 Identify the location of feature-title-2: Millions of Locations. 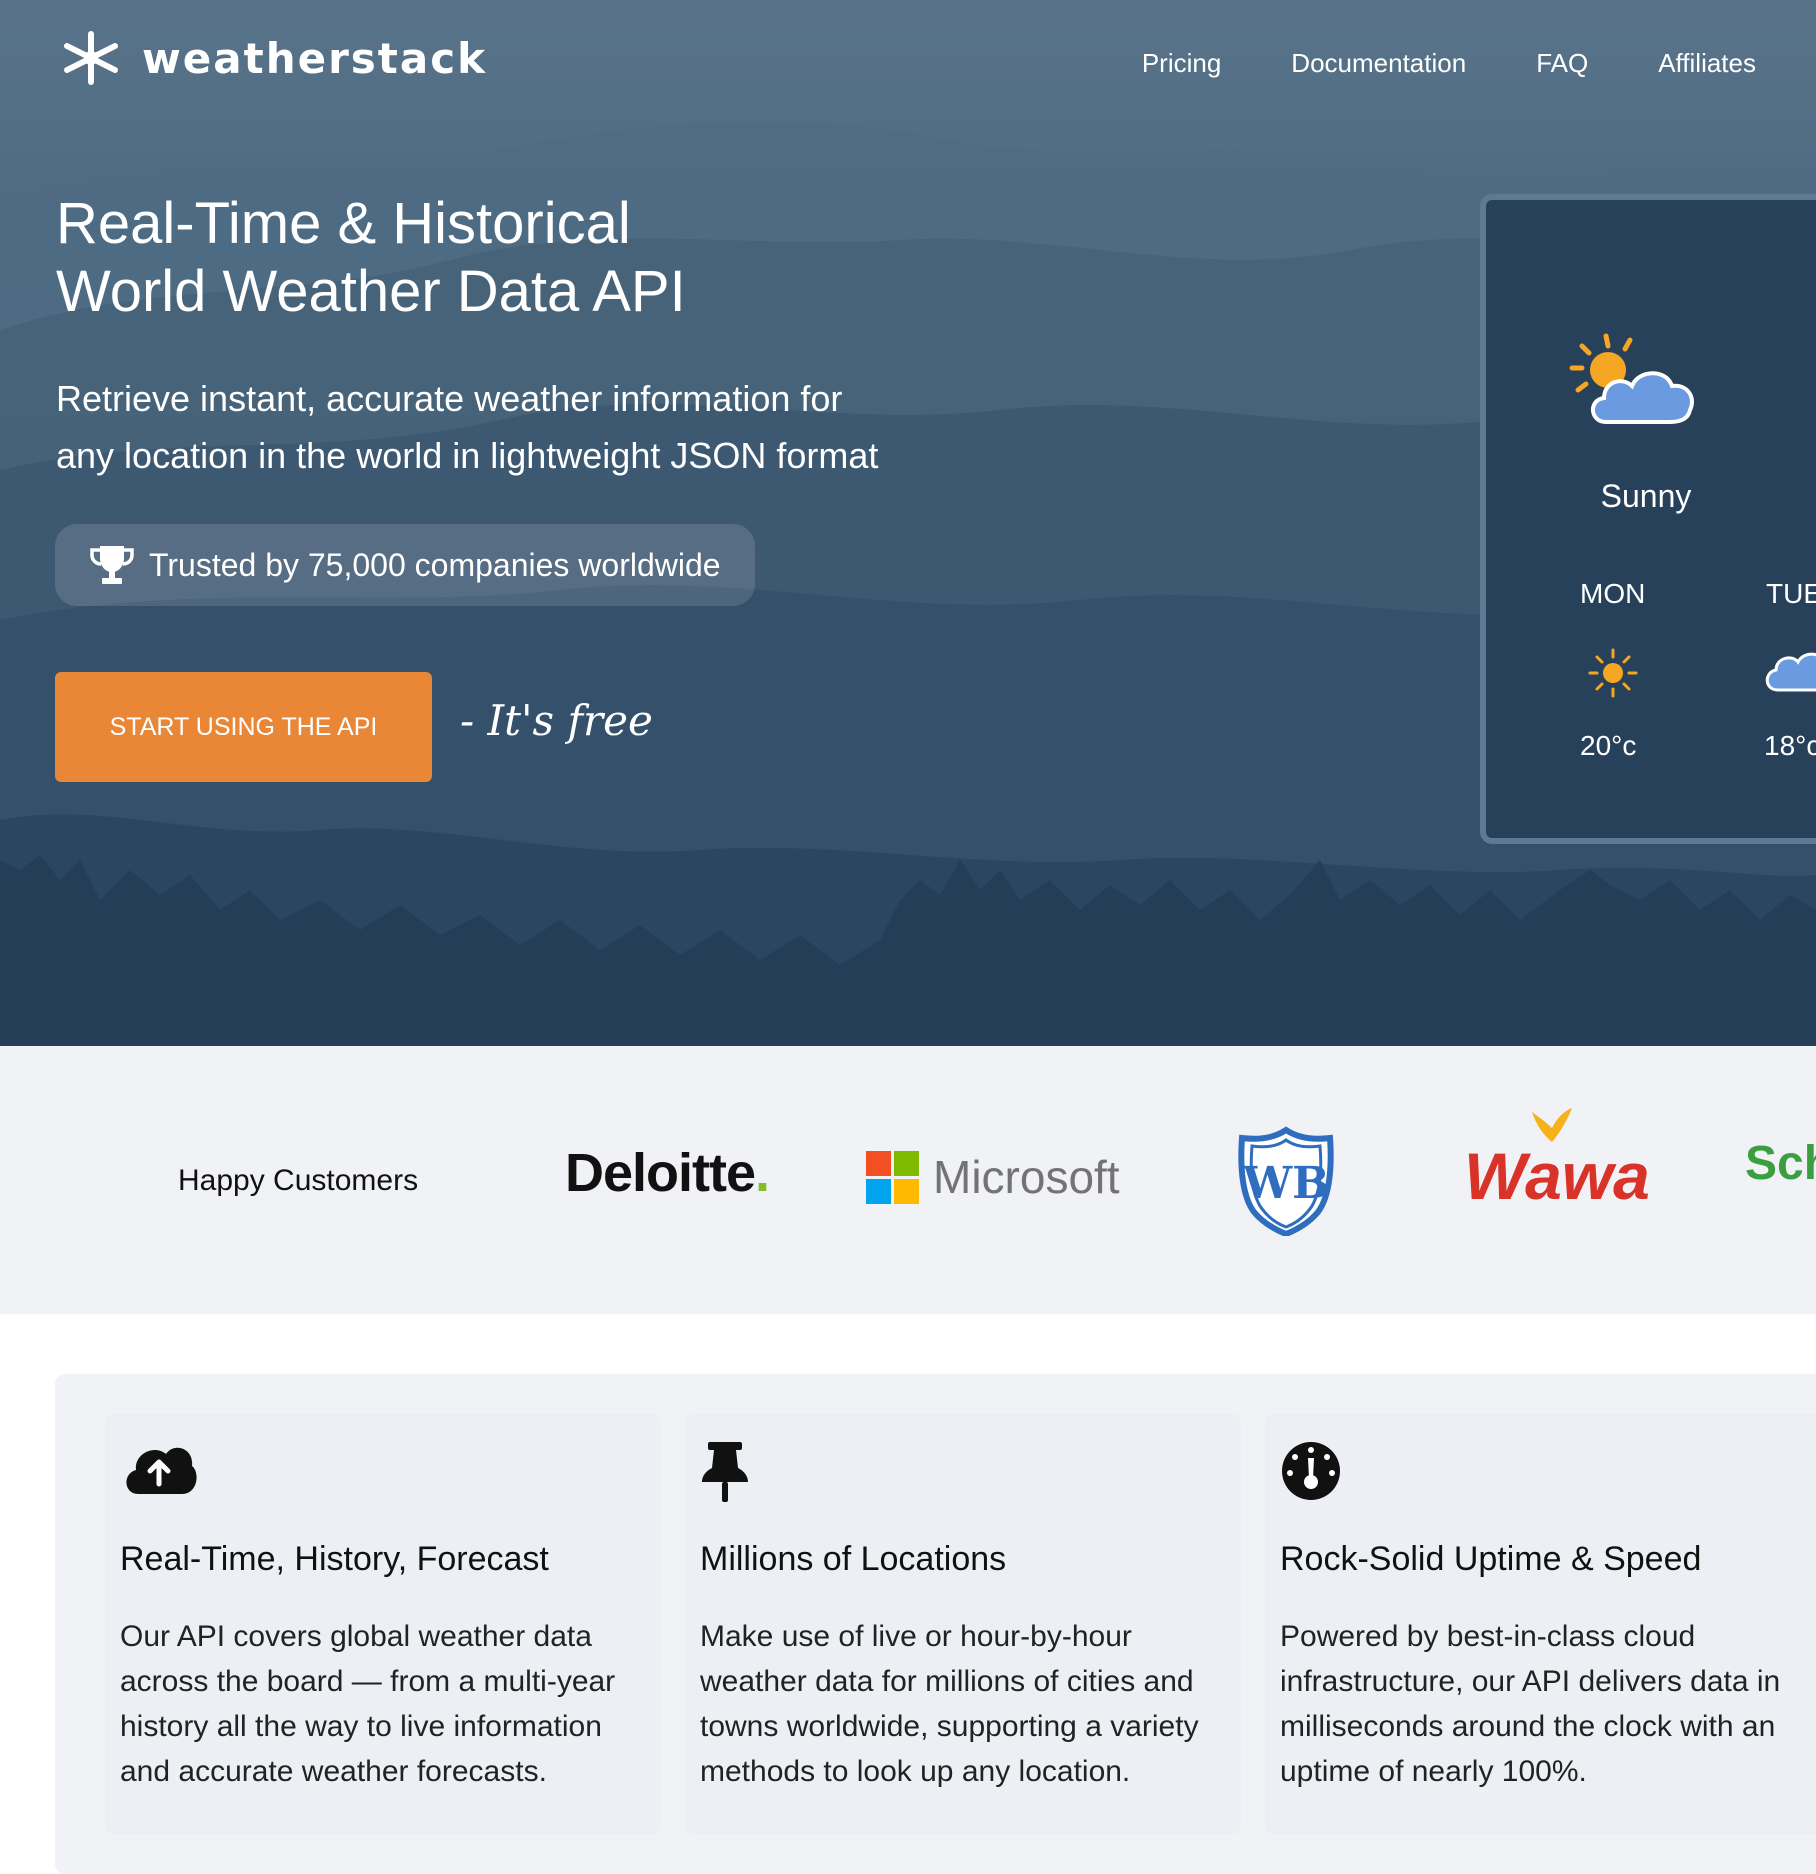
(853, 1559).